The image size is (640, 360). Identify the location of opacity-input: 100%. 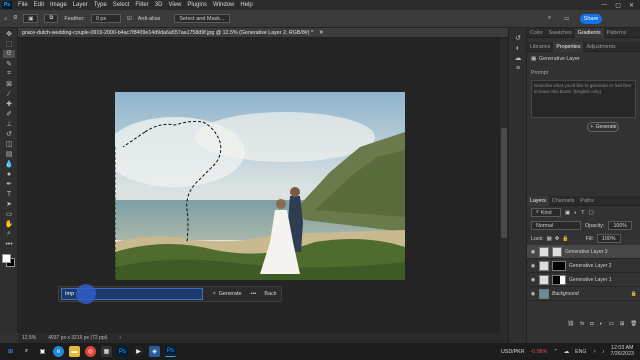
(620, 225).